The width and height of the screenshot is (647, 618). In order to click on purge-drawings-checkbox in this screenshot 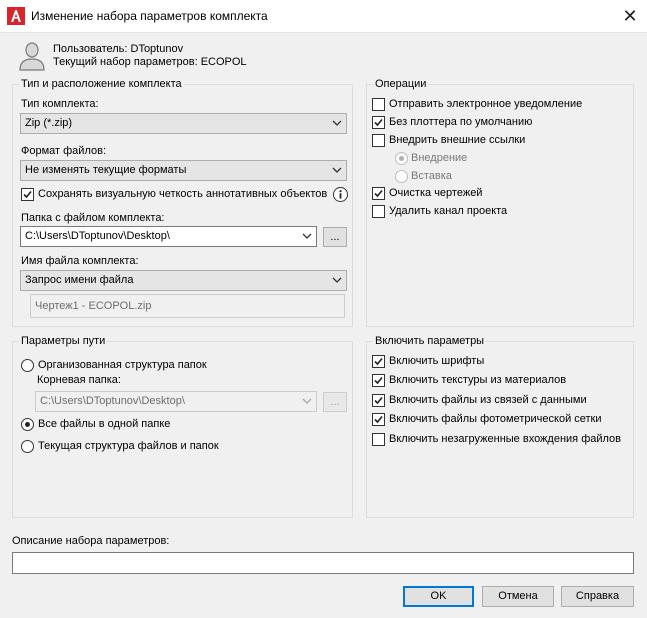, I will do `click(378, 193)`.